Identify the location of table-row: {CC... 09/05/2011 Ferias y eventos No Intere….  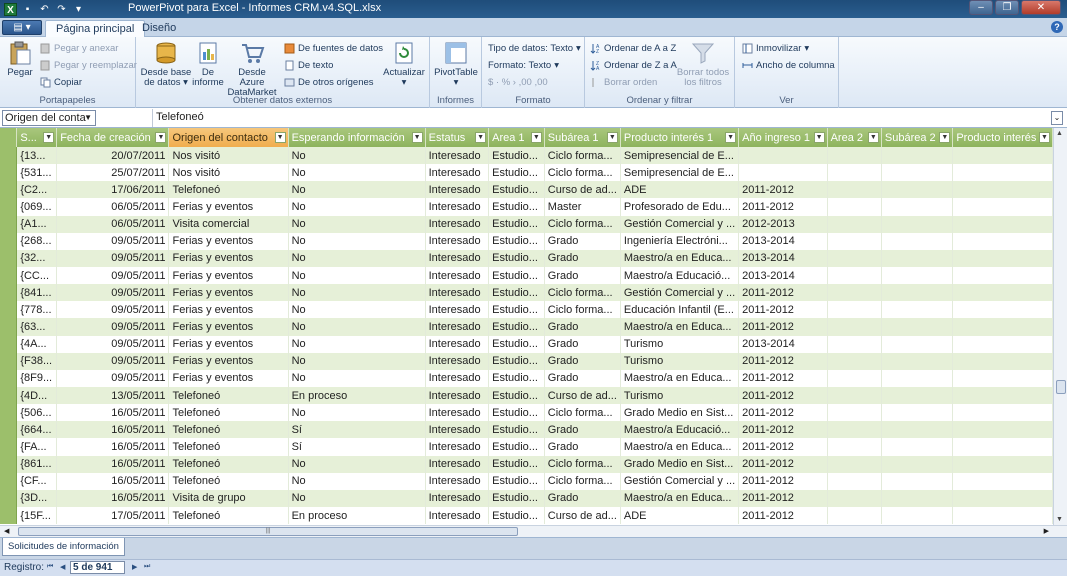
(526, 275).